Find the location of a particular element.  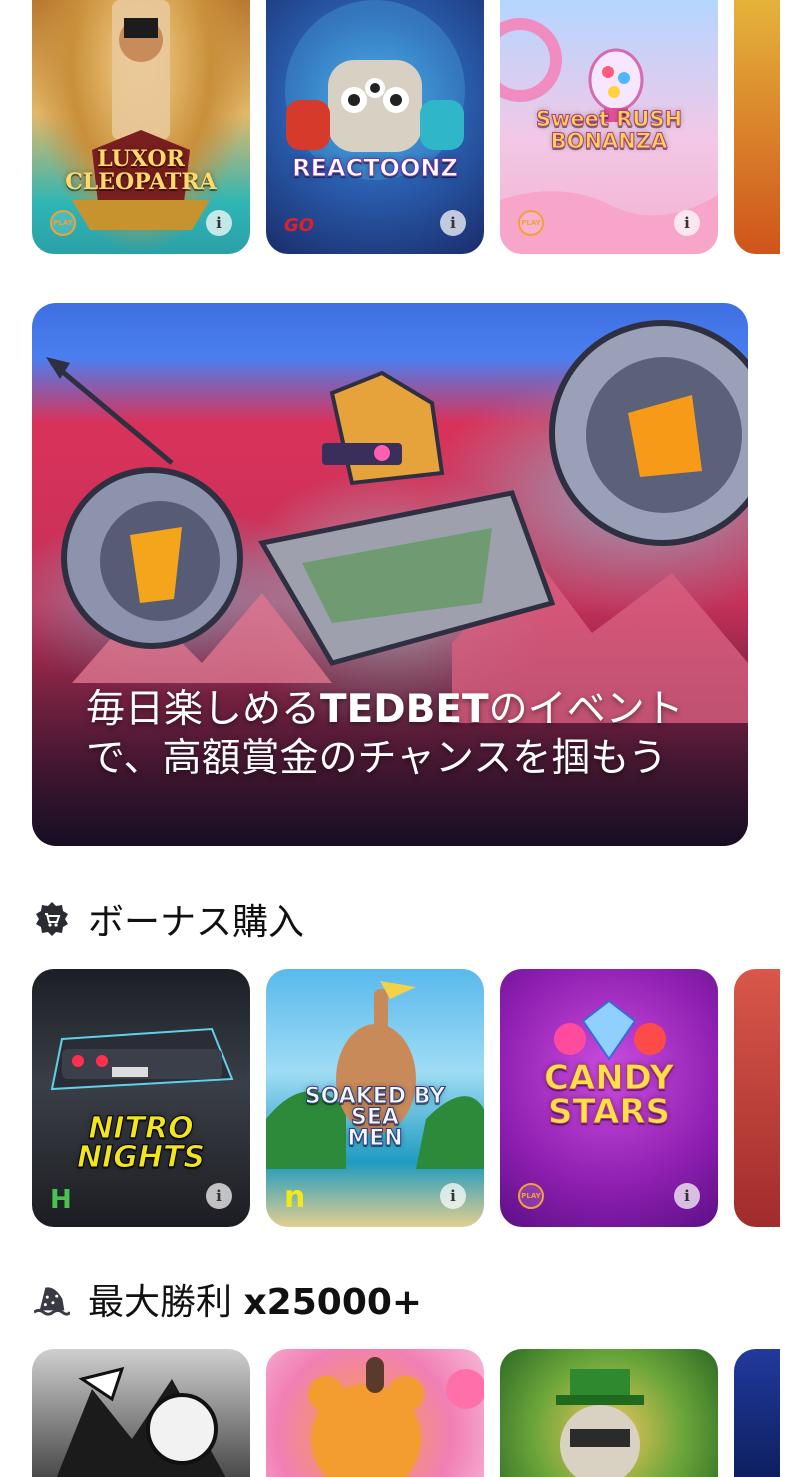

provider-logo: GO is located at coordinates (299, 225).